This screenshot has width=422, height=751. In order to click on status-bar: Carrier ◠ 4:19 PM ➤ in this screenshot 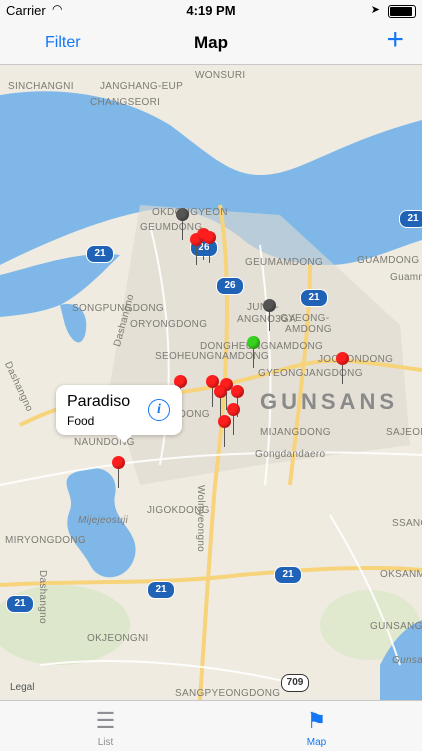, I will do `click(211, 11)`.